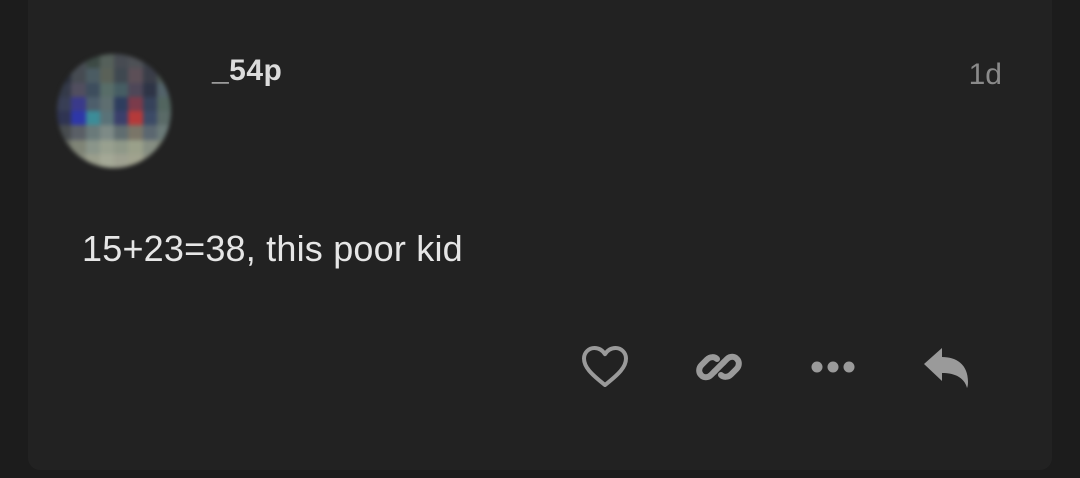 The image size is (1080, 478). What do you see at coordinates (272, 248) in the screenshot?
I see `post-body: 15+23=38, this poor kid` at bounding box center [272, 248].